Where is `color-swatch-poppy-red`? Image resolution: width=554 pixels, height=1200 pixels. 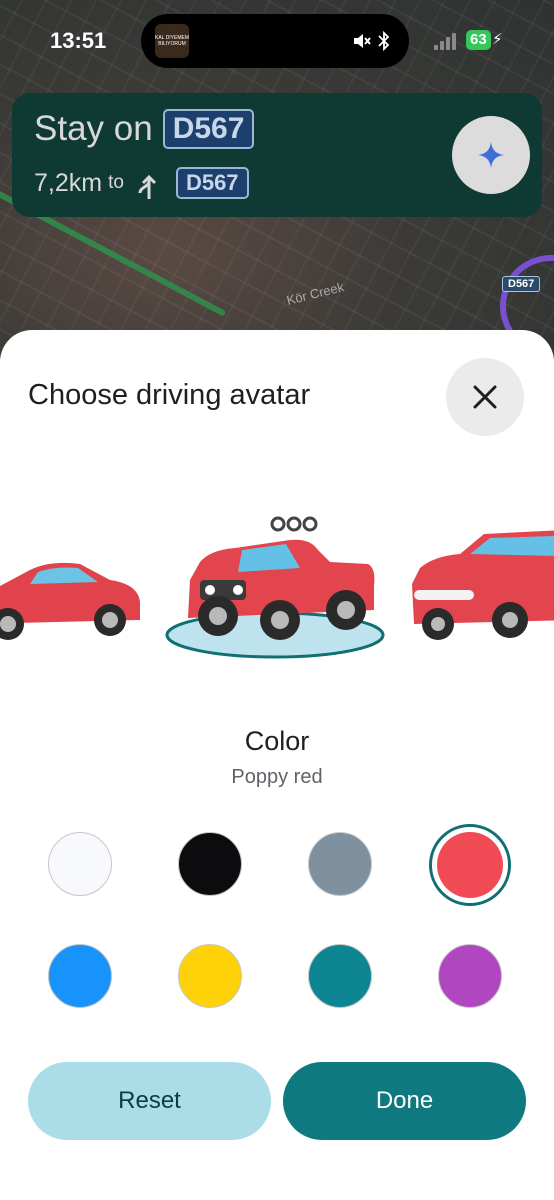 color-swatch-poppy-red is located at coordinates (470, 865).